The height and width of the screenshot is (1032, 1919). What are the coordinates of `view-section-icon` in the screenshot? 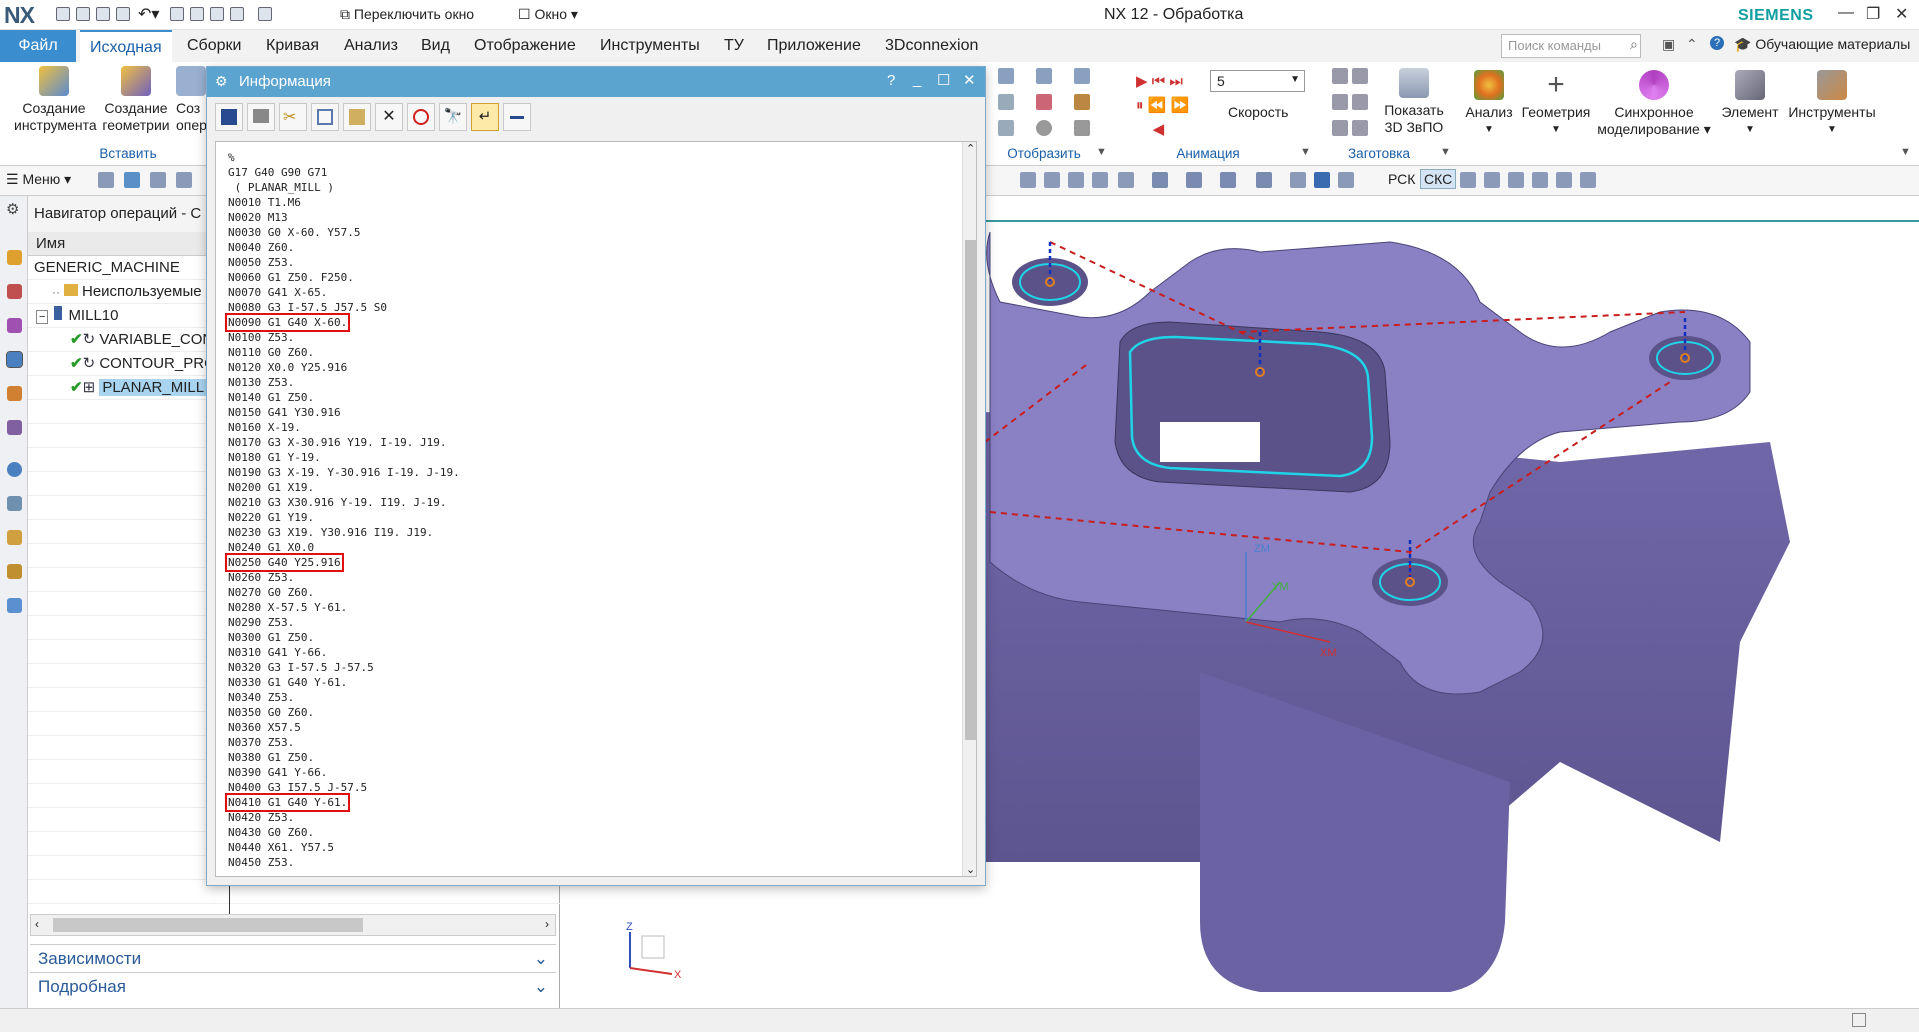 It's located at (1228, 180).